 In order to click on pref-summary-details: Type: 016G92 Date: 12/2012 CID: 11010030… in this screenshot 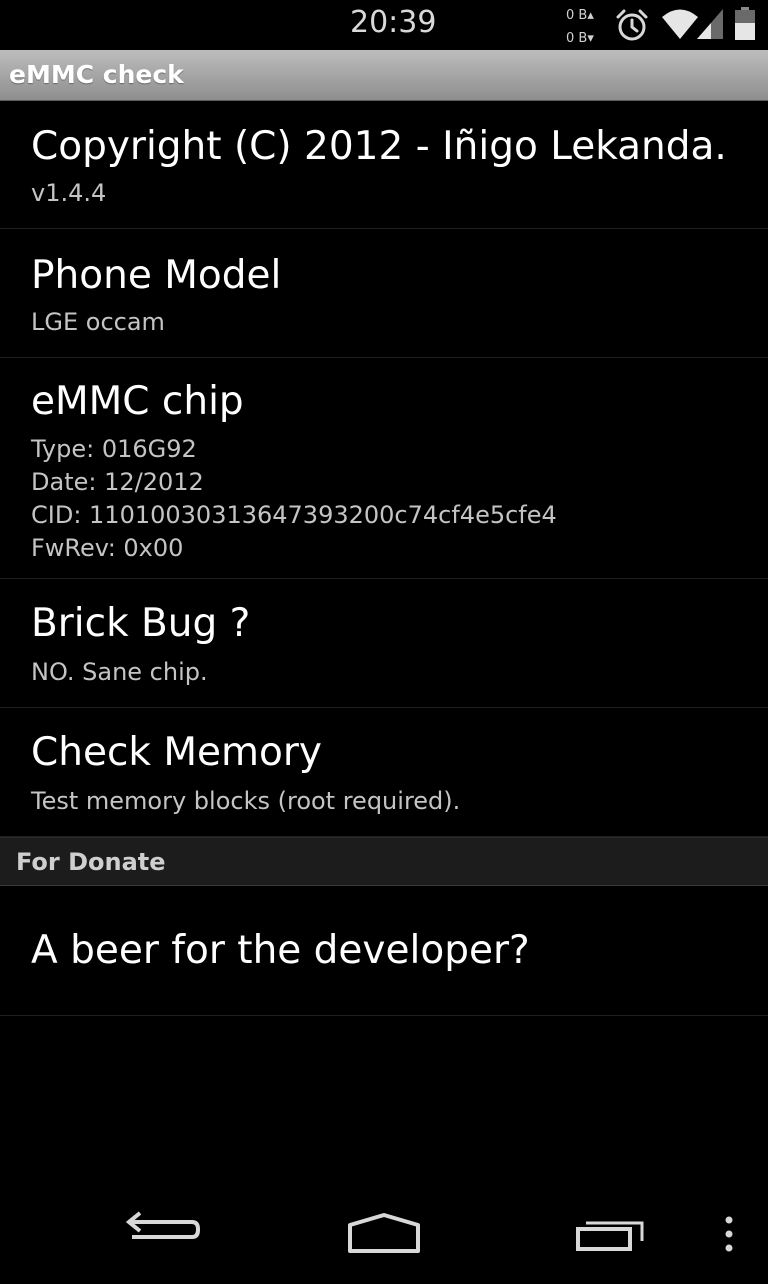, I will do `click(294, 499)`.